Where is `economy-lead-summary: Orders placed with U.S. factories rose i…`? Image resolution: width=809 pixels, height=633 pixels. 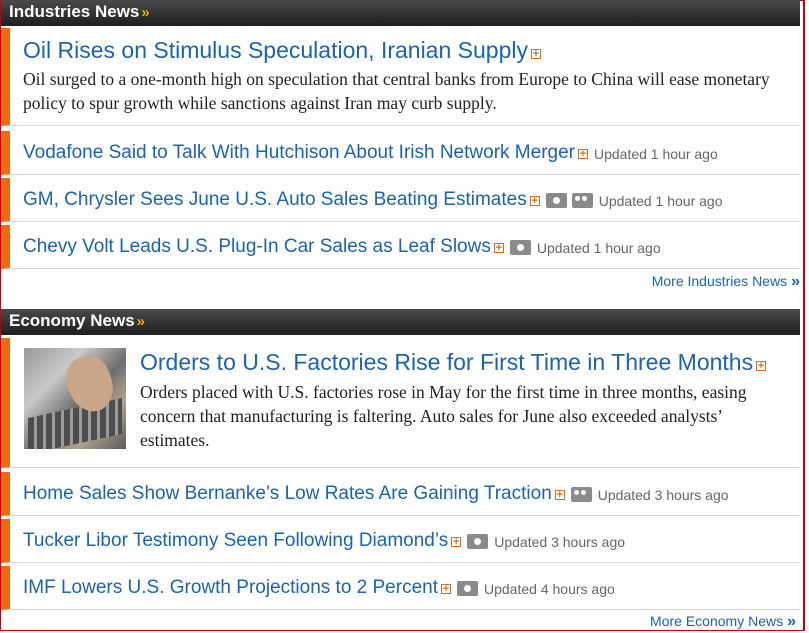 economy-lead-summary: Orders placed with U.S. factories rose i… is located at coordinates (443, 416).